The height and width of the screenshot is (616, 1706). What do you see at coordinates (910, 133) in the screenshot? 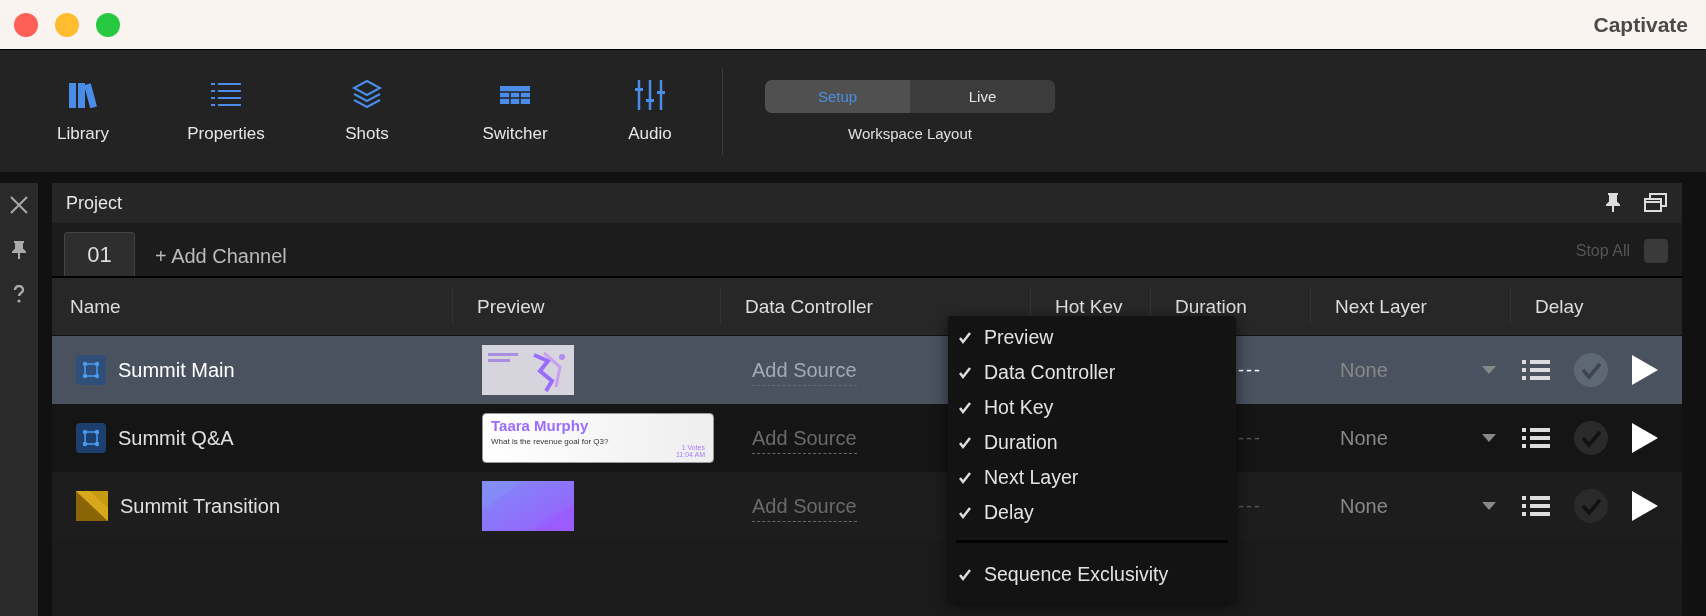
I see `segment-caption: Workspace Layout` at bounding box center [910, 133].